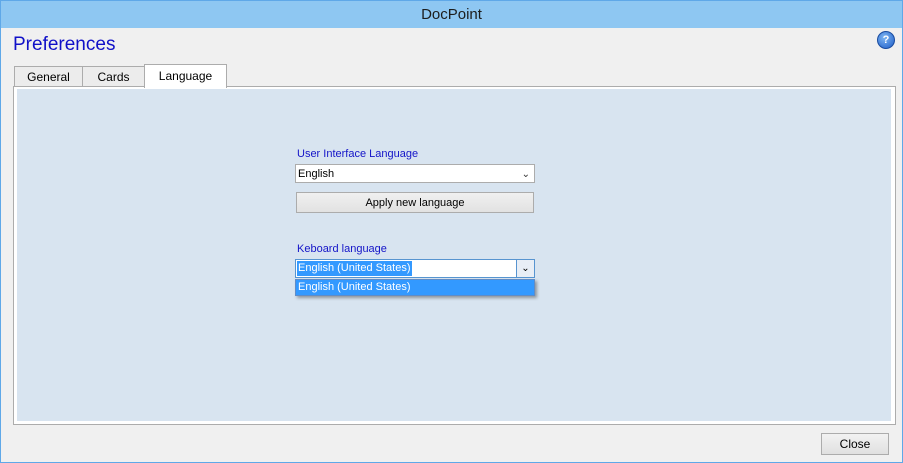  Describe the element at coordinates (358, 154) in the screenshot. I see `ui-language-label: User Interface Language` at that location.